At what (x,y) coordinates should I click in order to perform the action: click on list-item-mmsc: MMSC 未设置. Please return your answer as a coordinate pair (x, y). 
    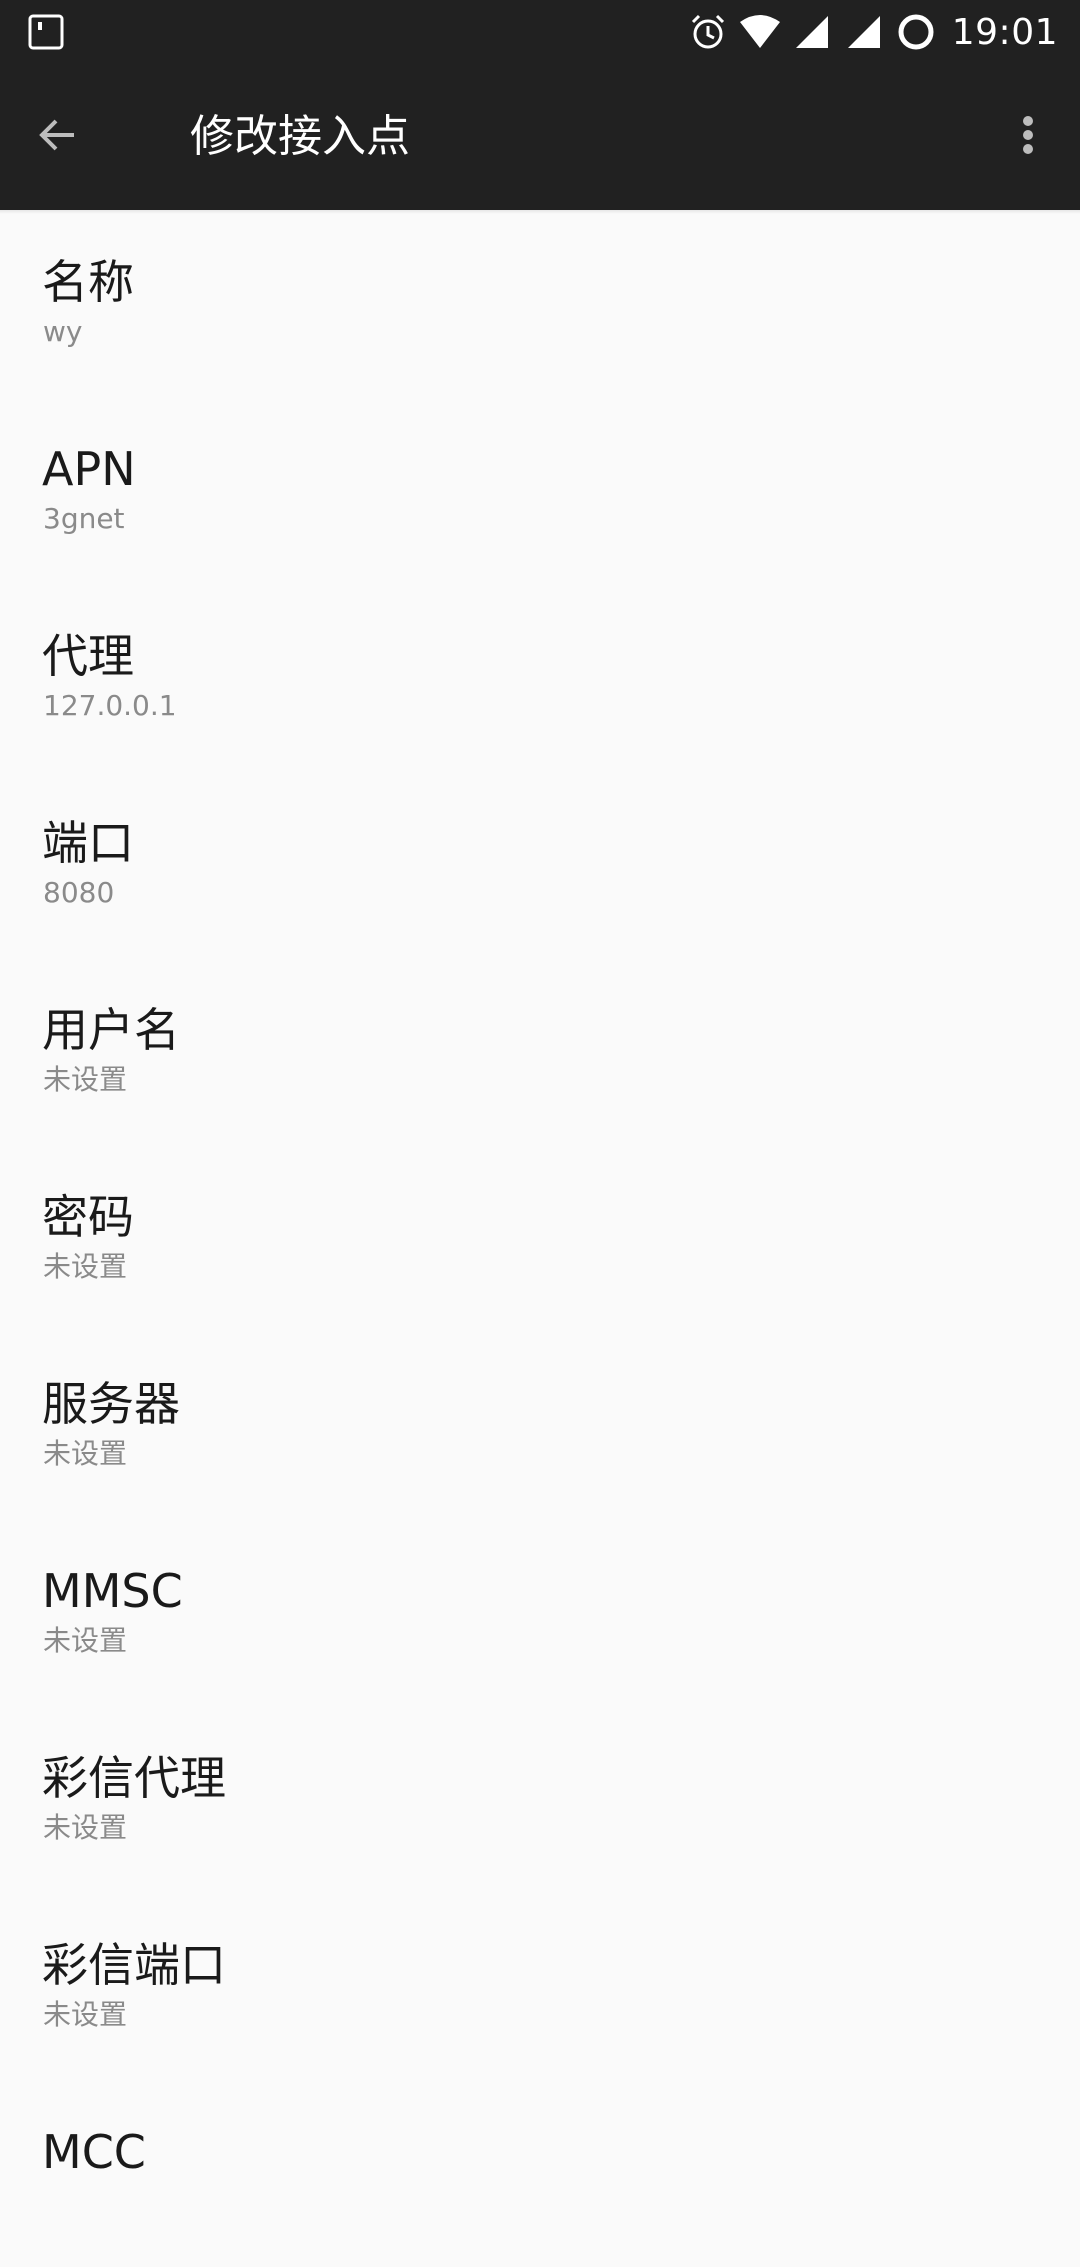
    Looking at the image, I should click on (540, 1612).